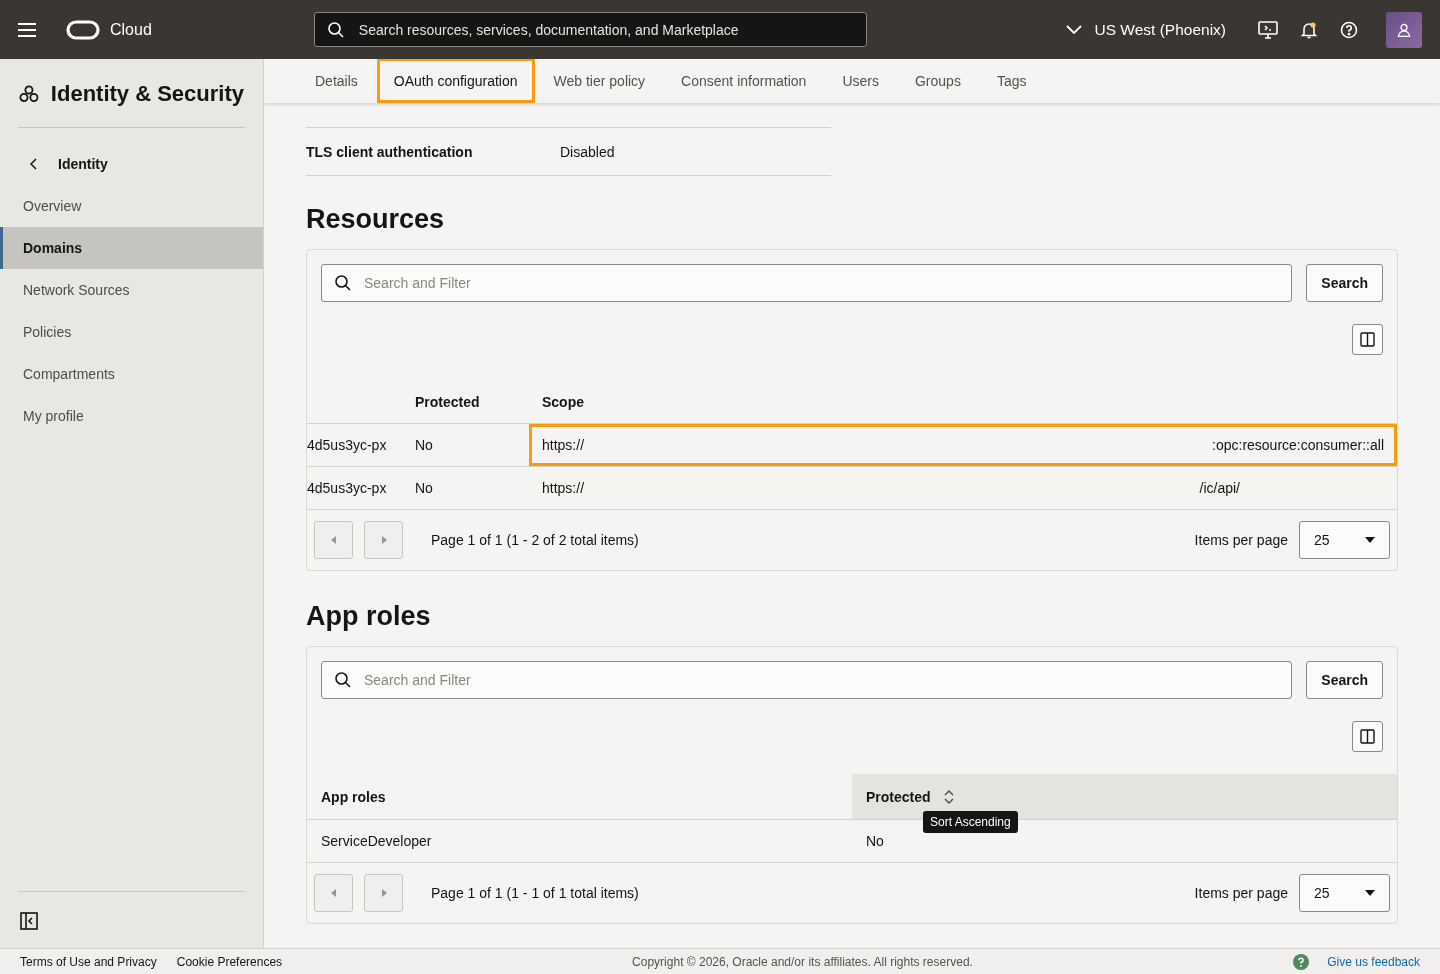 Image resolution: width=1440 pixels, height=974 pixels. I want to click on tab: Web tier policy, so click(599, 81).